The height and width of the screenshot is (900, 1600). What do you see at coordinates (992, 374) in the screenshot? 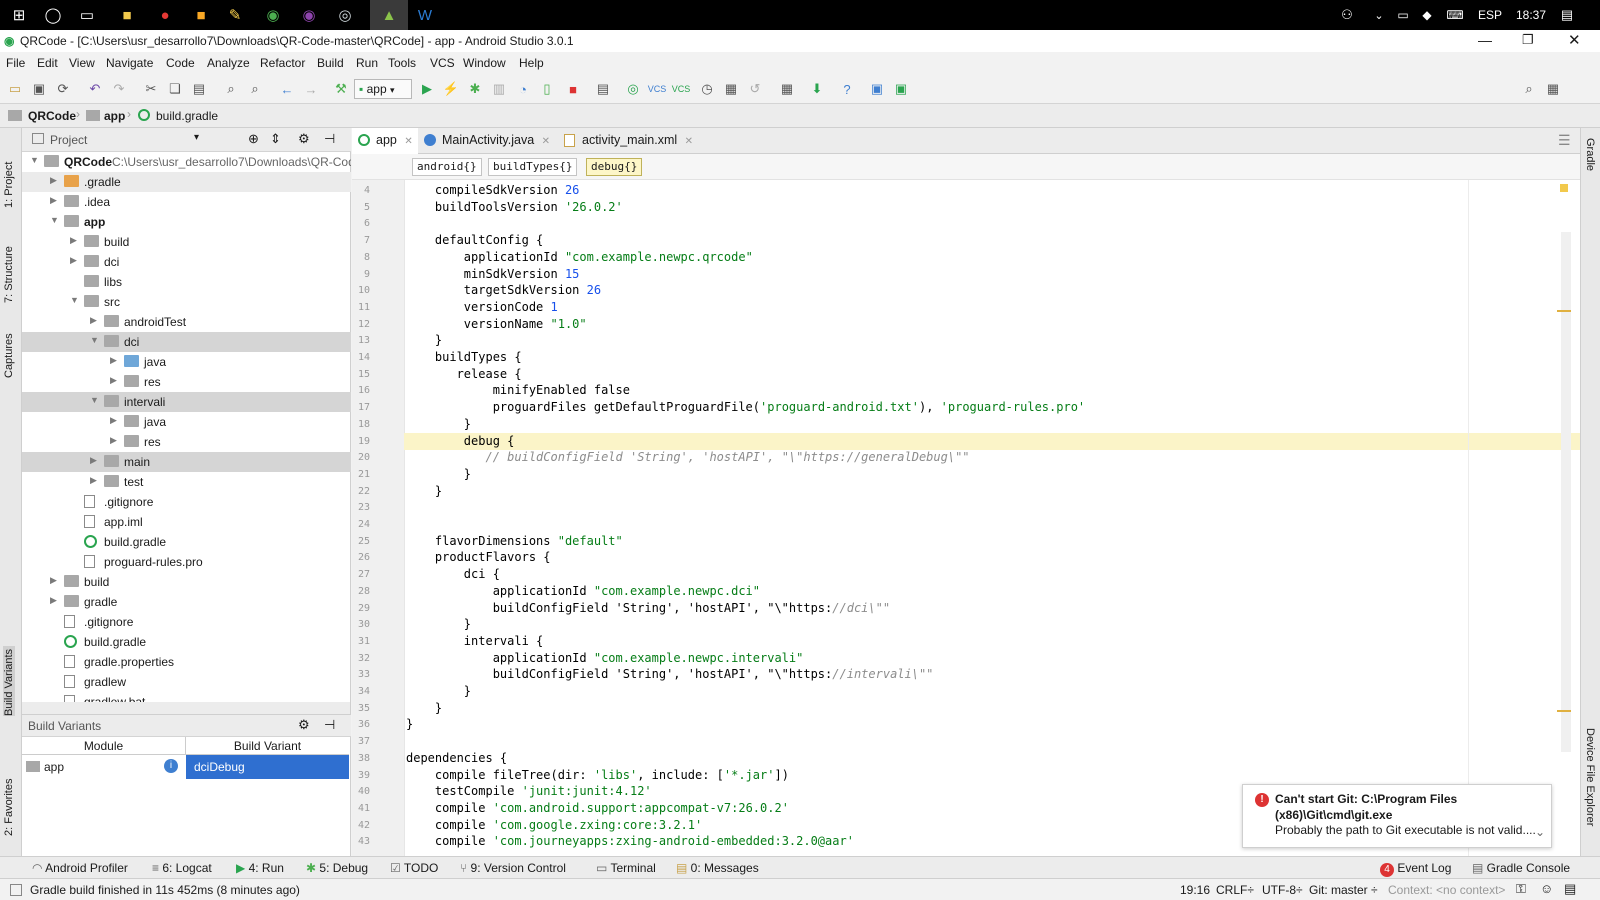
I see `code-line: release {` at bounding box center [992, 374].